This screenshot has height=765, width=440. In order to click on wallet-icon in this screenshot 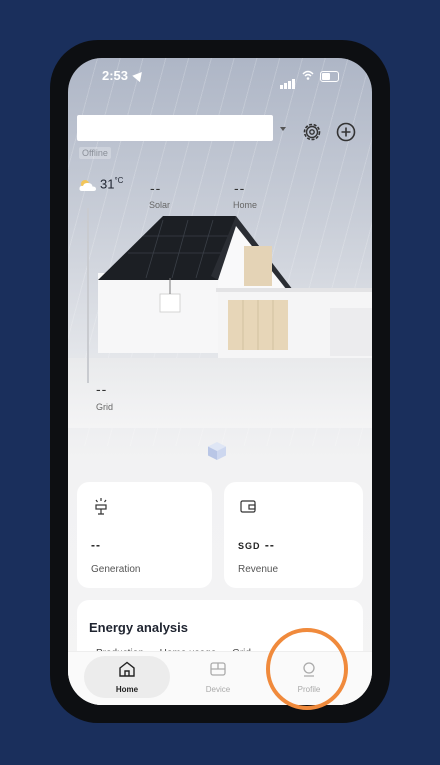, I will do `click(248, 506)`.